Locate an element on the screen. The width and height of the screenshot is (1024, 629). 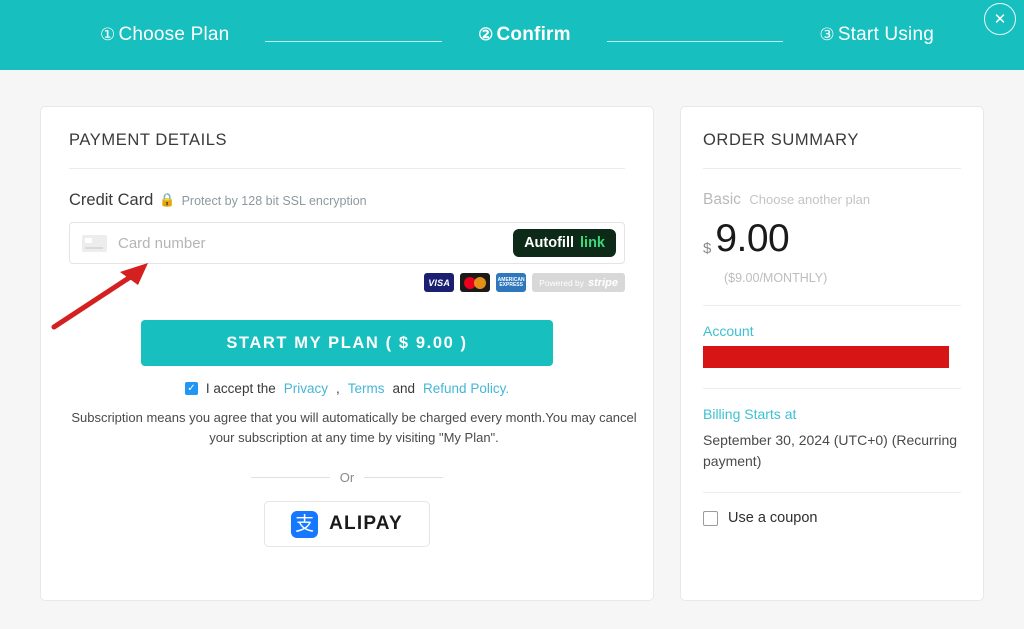
alipay-icon: 支 is located at coordinates (305, 524).